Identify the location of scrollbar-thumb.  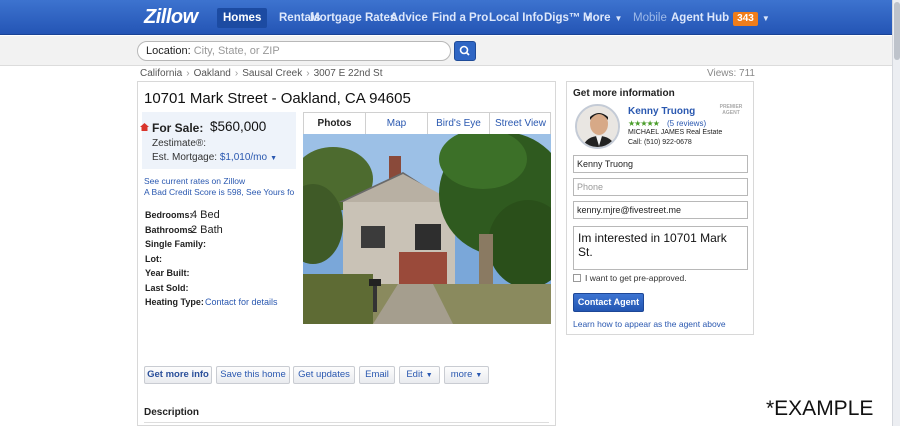
(897, 31).